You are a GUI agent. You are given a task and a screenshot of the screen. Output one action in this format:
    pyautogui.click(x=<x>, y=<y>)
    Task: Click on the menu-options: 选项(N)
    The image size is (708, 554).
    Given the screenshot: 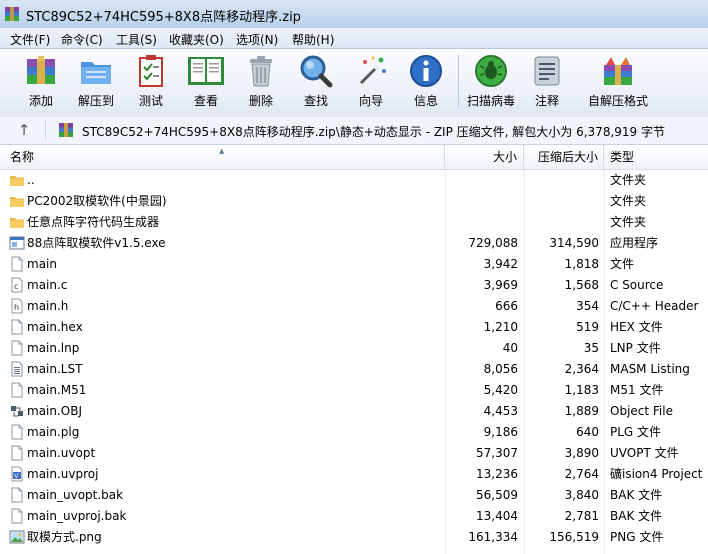 What is the action you would take?
    pyautogui.click(x=257, y=39)
    